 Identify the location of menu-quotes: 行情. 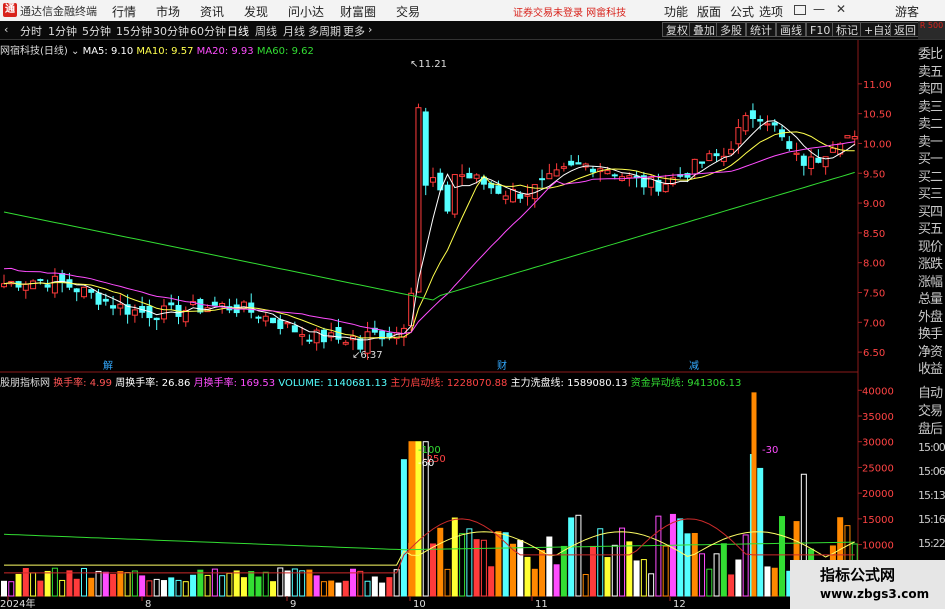
(124, 11).